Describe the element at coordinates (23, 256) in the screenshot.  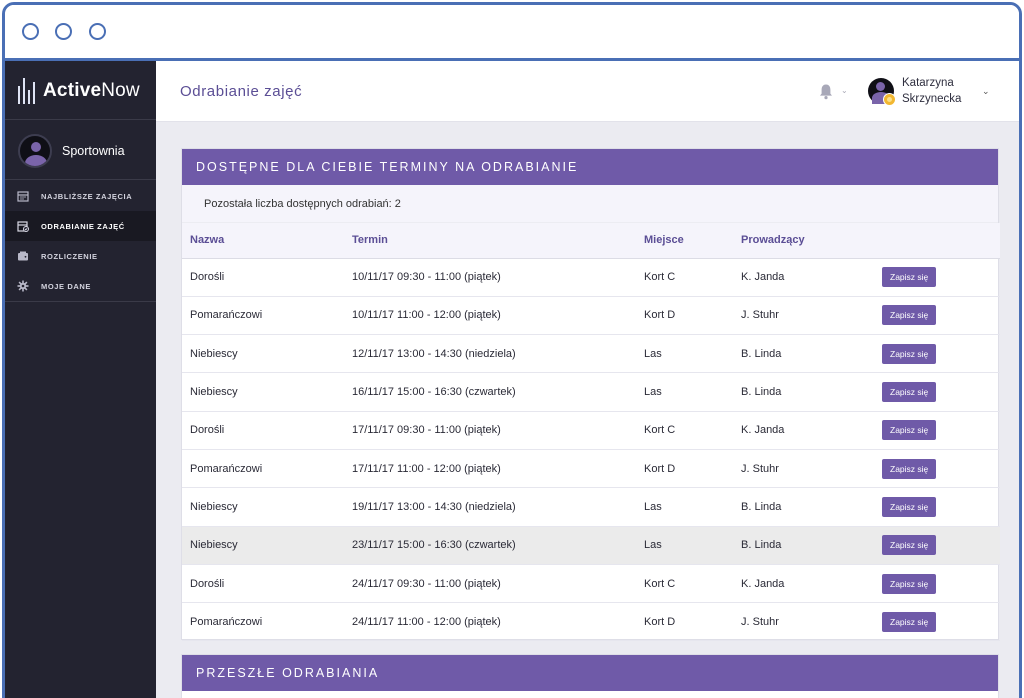
I see `wallet-icon` at that location.